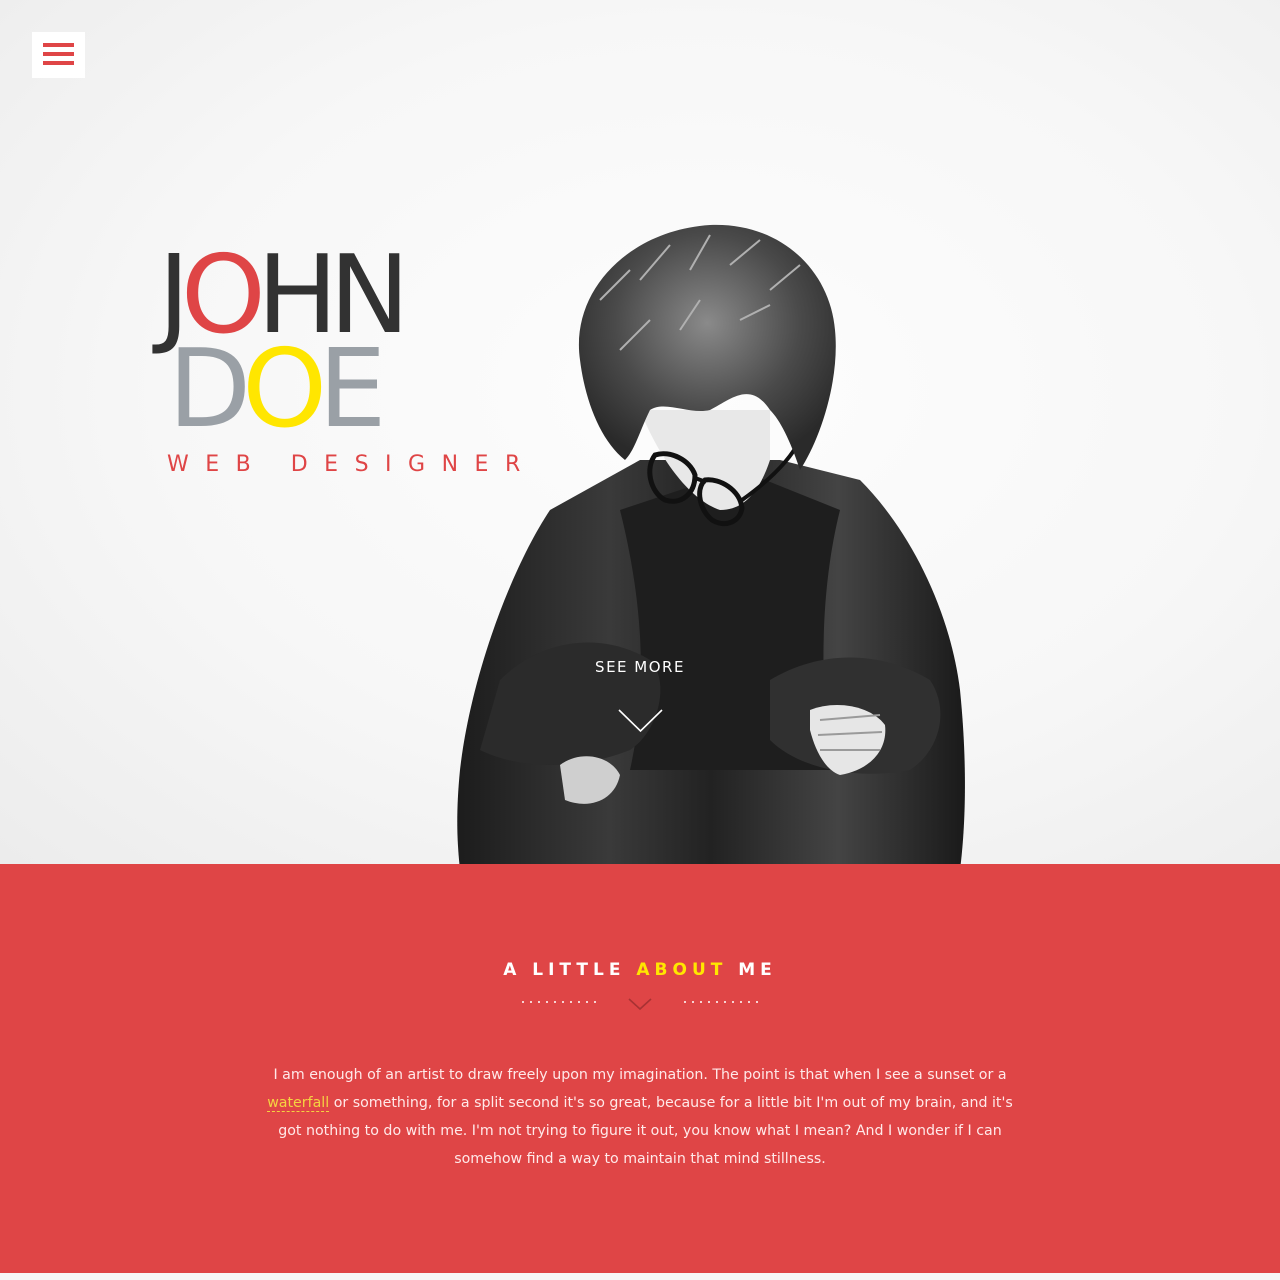  Describe the element at coordinates (640, 667) in the screenshot. I see `see-more-link: SEE MORE` at that location.